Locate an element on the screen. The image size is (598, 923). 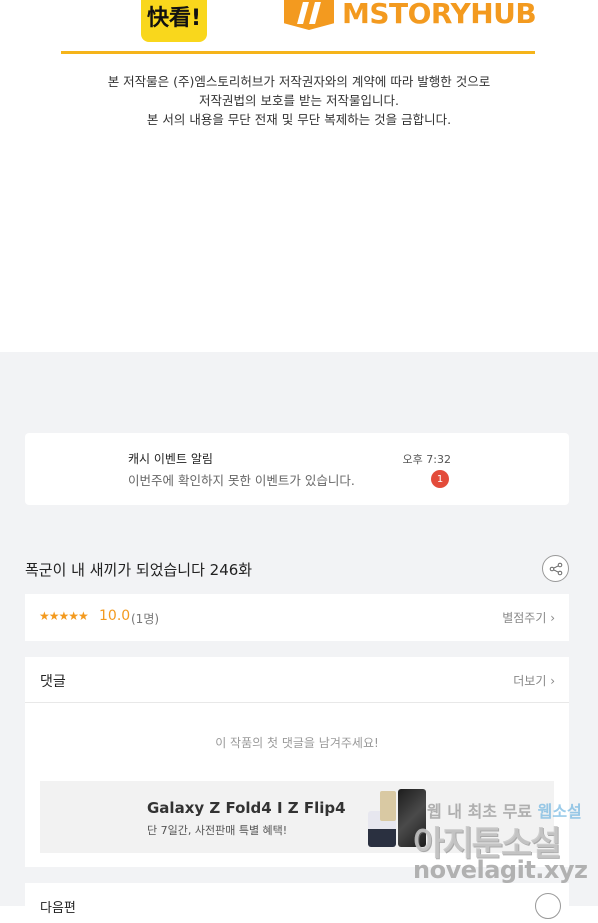
notification-time: 오후 7:32 is located at coordinates (426, 459).